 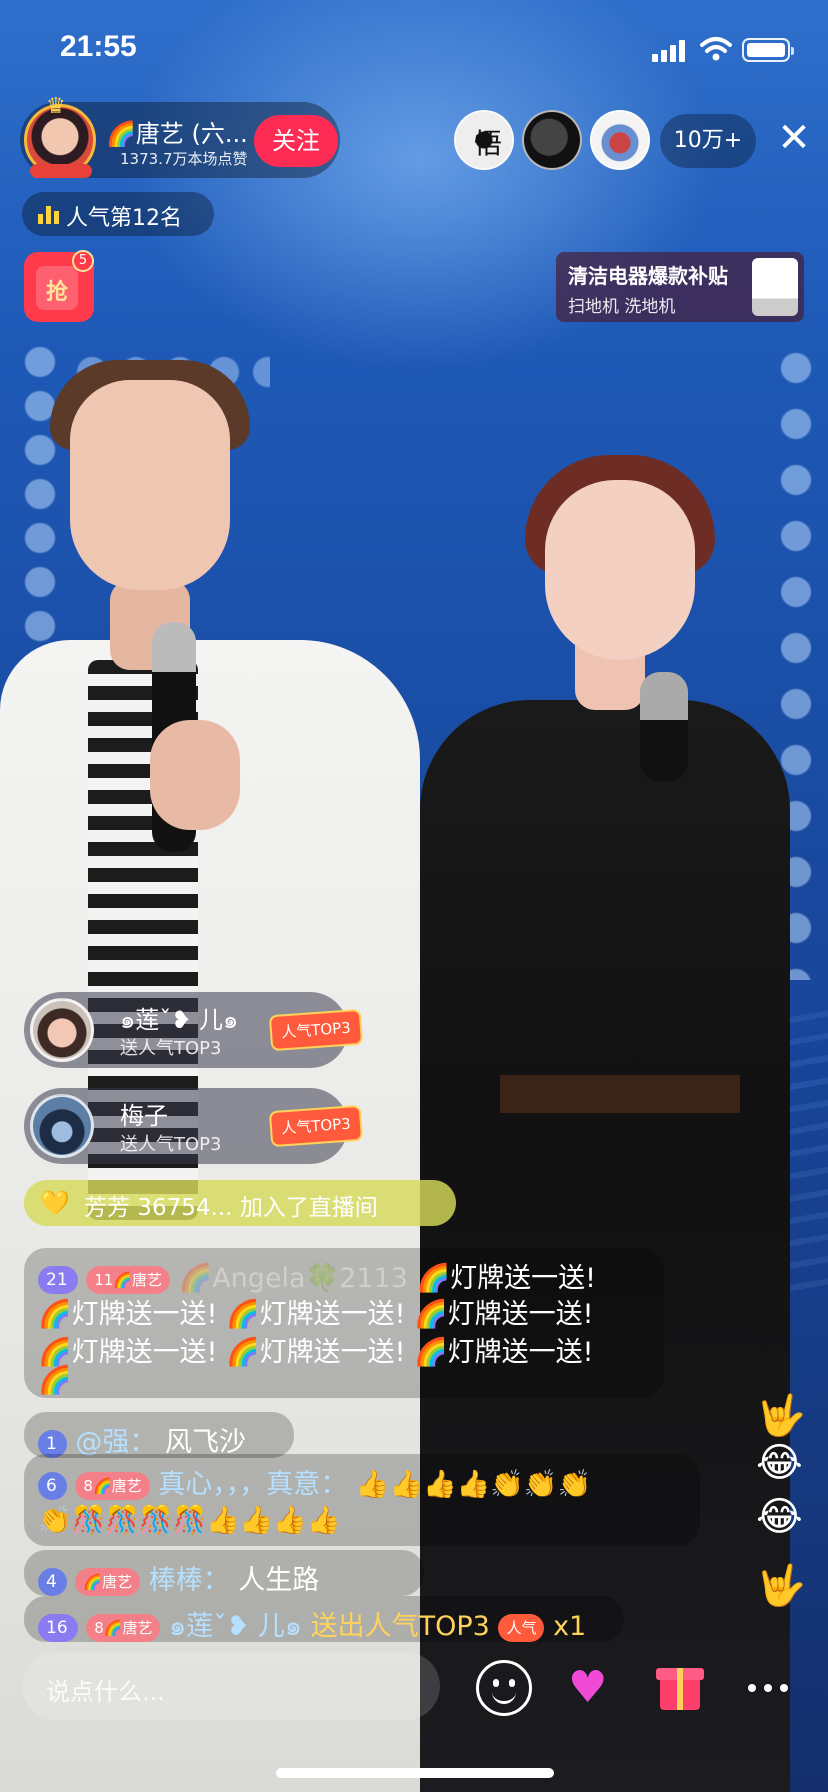 I want to click on performer-female-head, so click(x=620, y=570).